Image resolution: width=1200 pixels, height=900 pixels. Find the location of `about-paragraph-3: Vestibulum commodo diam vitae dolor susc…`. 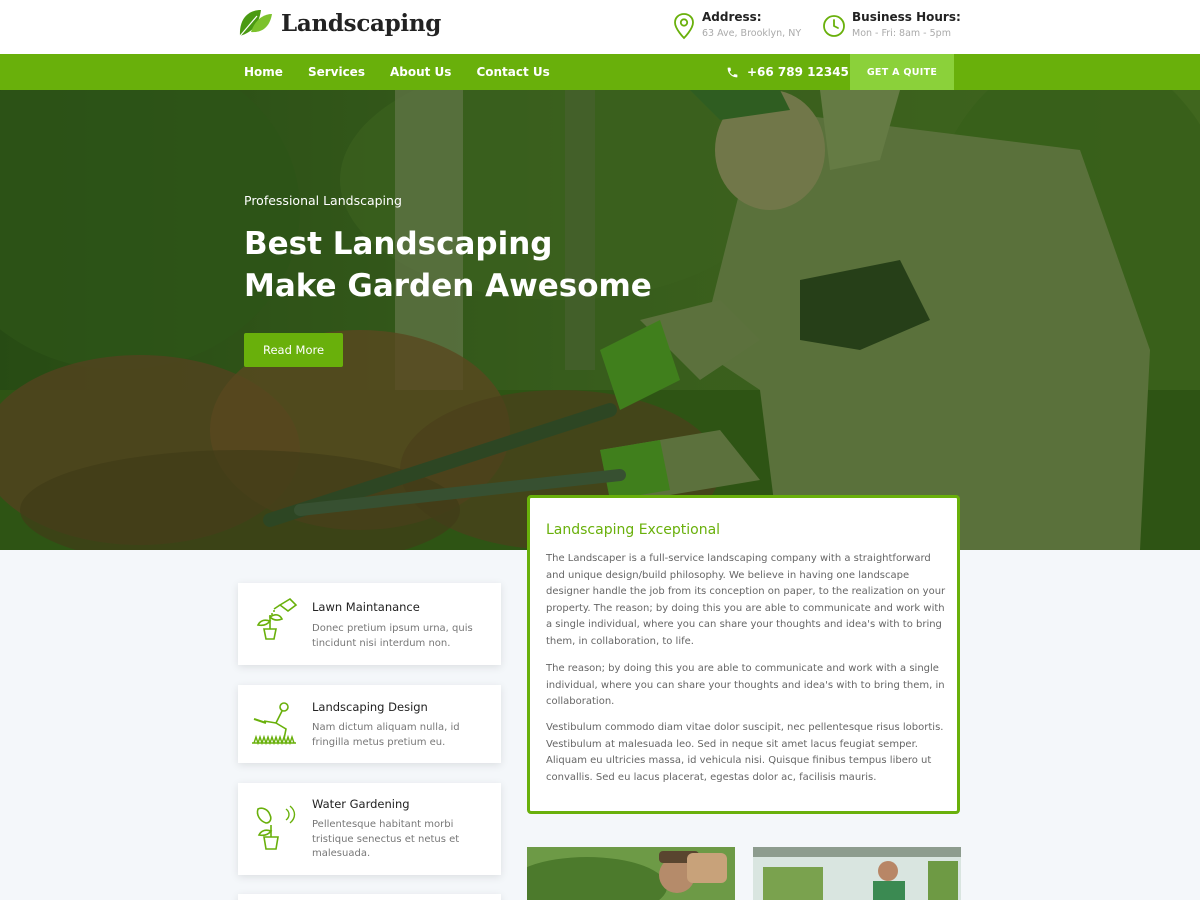

about-paragraph-3: Vestibulum commodo diam vitae dolor susc… is located at coordinates (745, 752).